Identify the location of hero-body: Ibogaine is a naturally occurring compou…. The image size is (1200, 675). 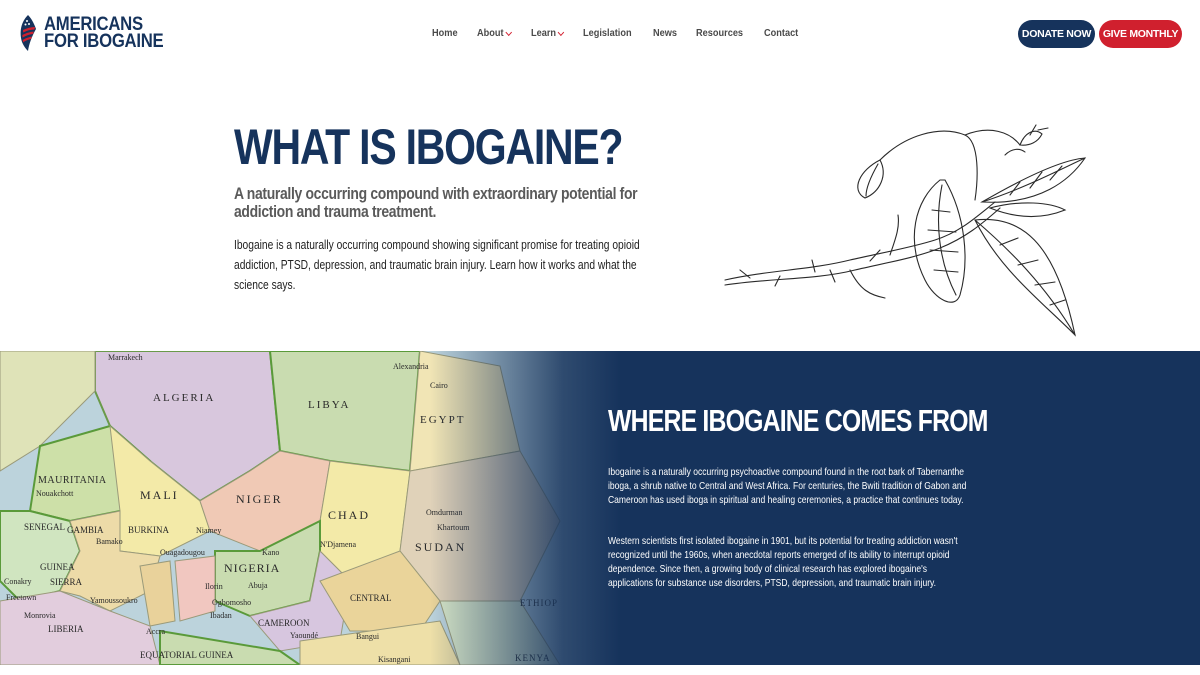
(437, 265).